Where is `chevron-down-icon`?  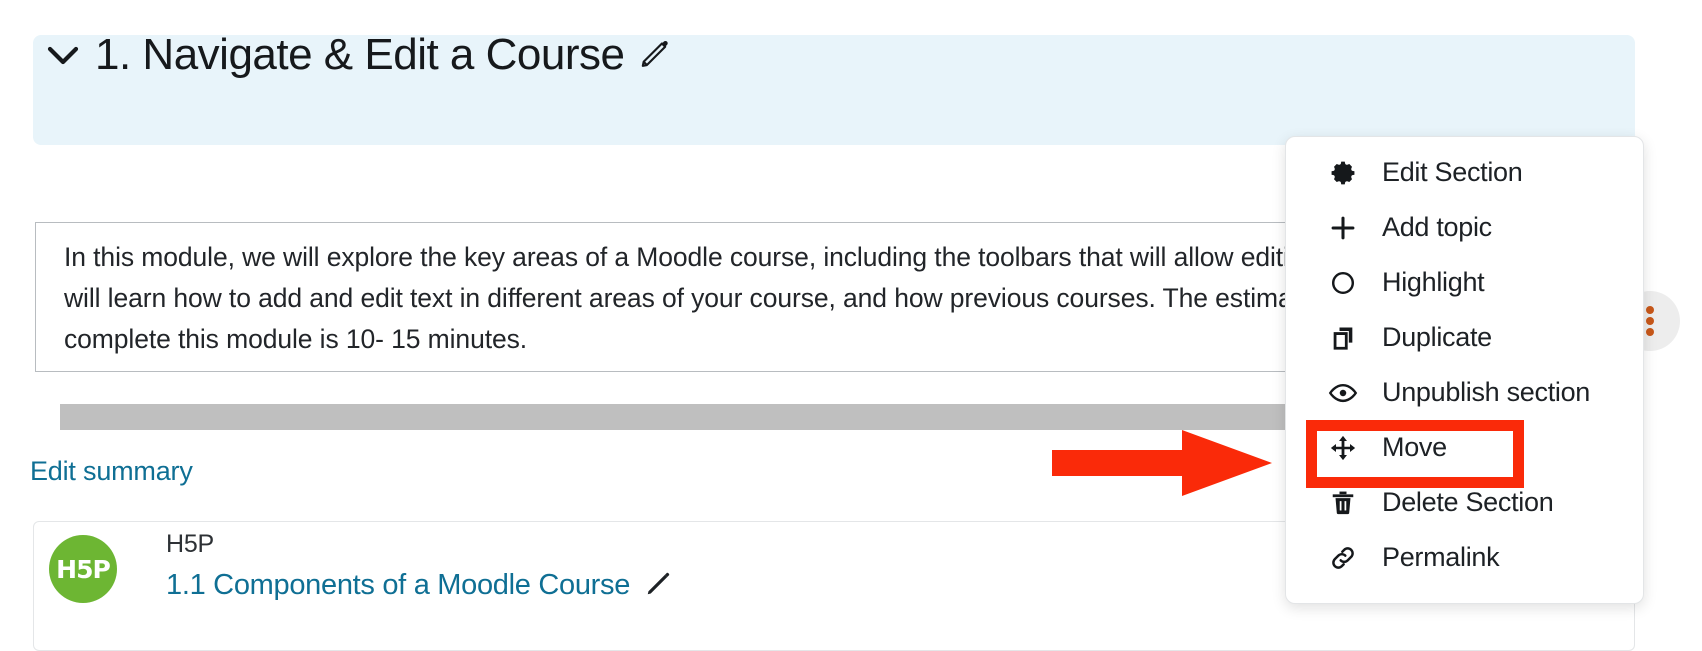
chevron-down-icon is located at coordinates (63, 55).